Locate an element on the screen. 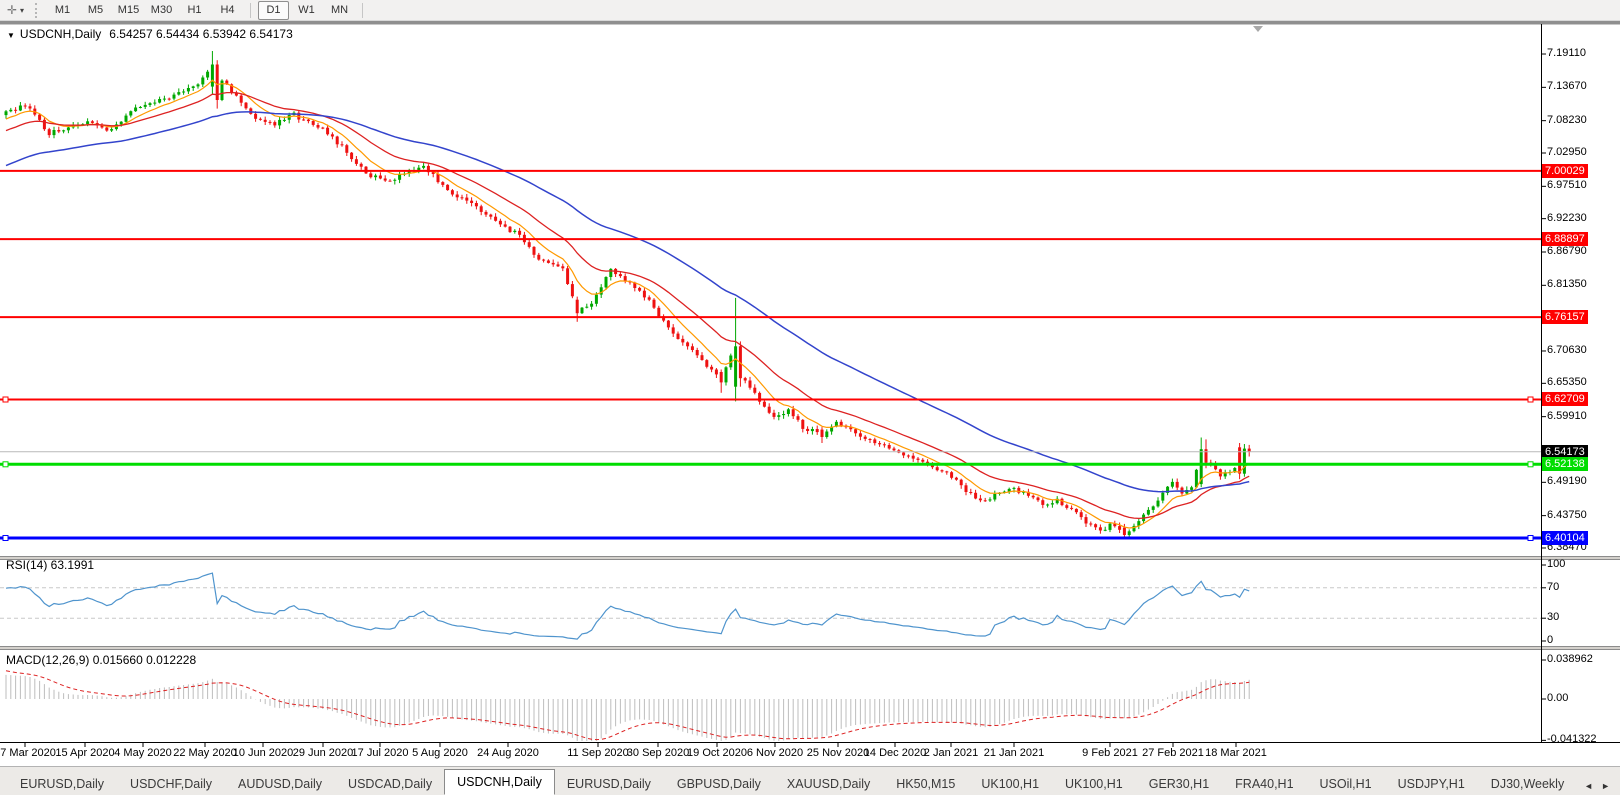 This screenshot has width=1620, height=795. symbol-dropdown-icon: ▼ is located at coordinates (11, 35).